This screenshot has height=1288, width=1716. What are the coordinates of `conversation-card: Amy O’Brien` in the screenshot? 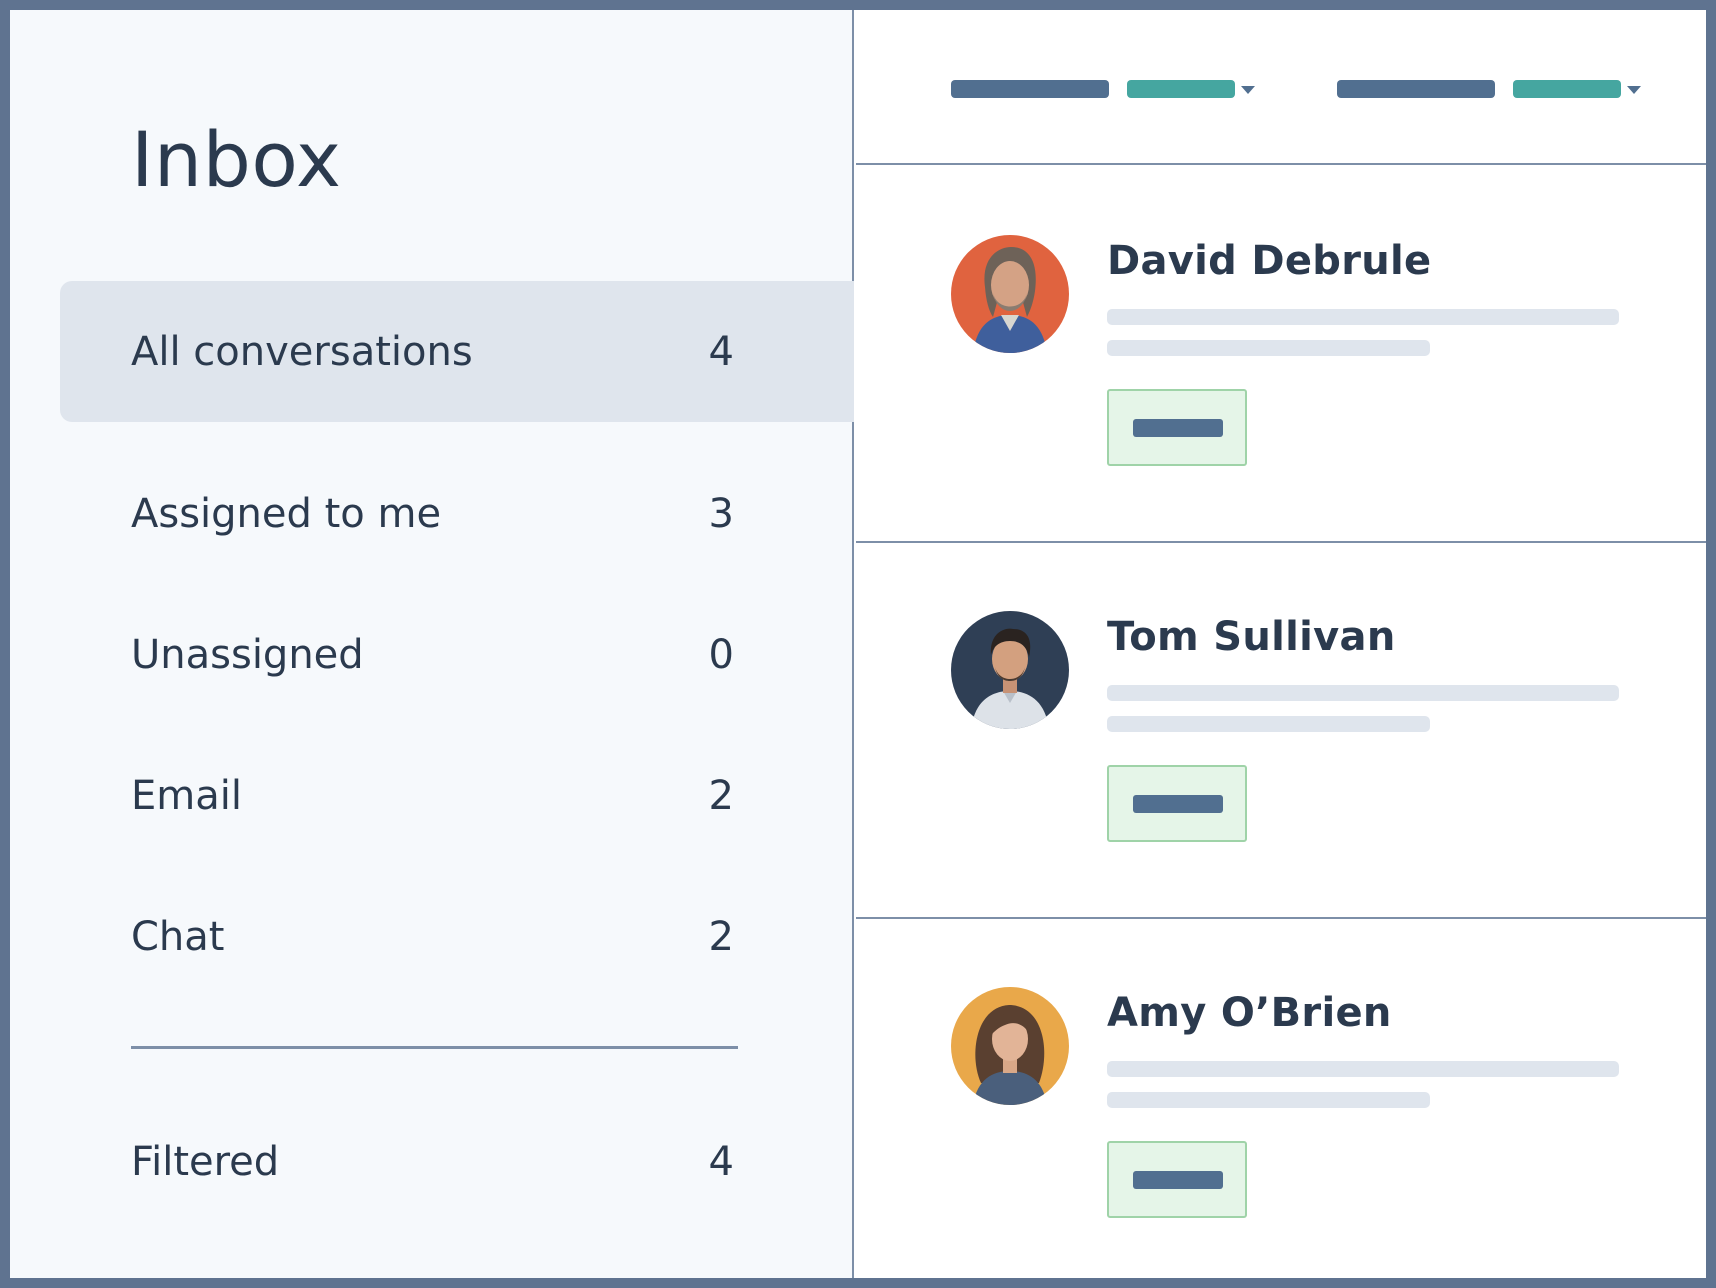 It's located at (1281, 1098).